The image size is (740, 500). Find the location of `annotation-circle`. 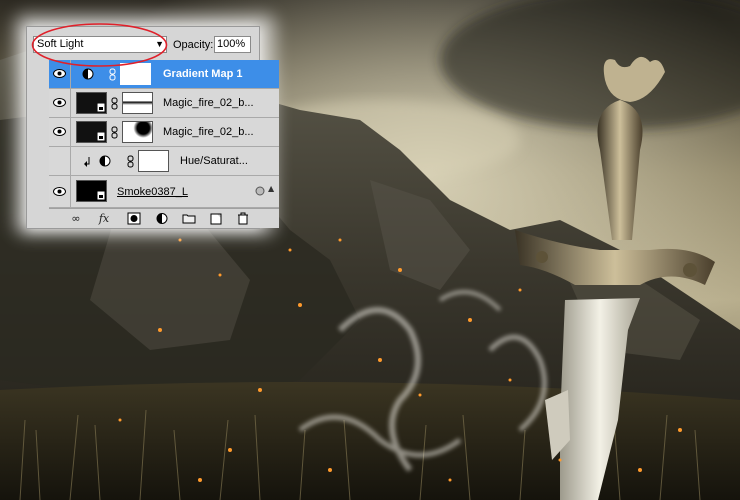

annotation-circle is located at coordinates (99, 45).